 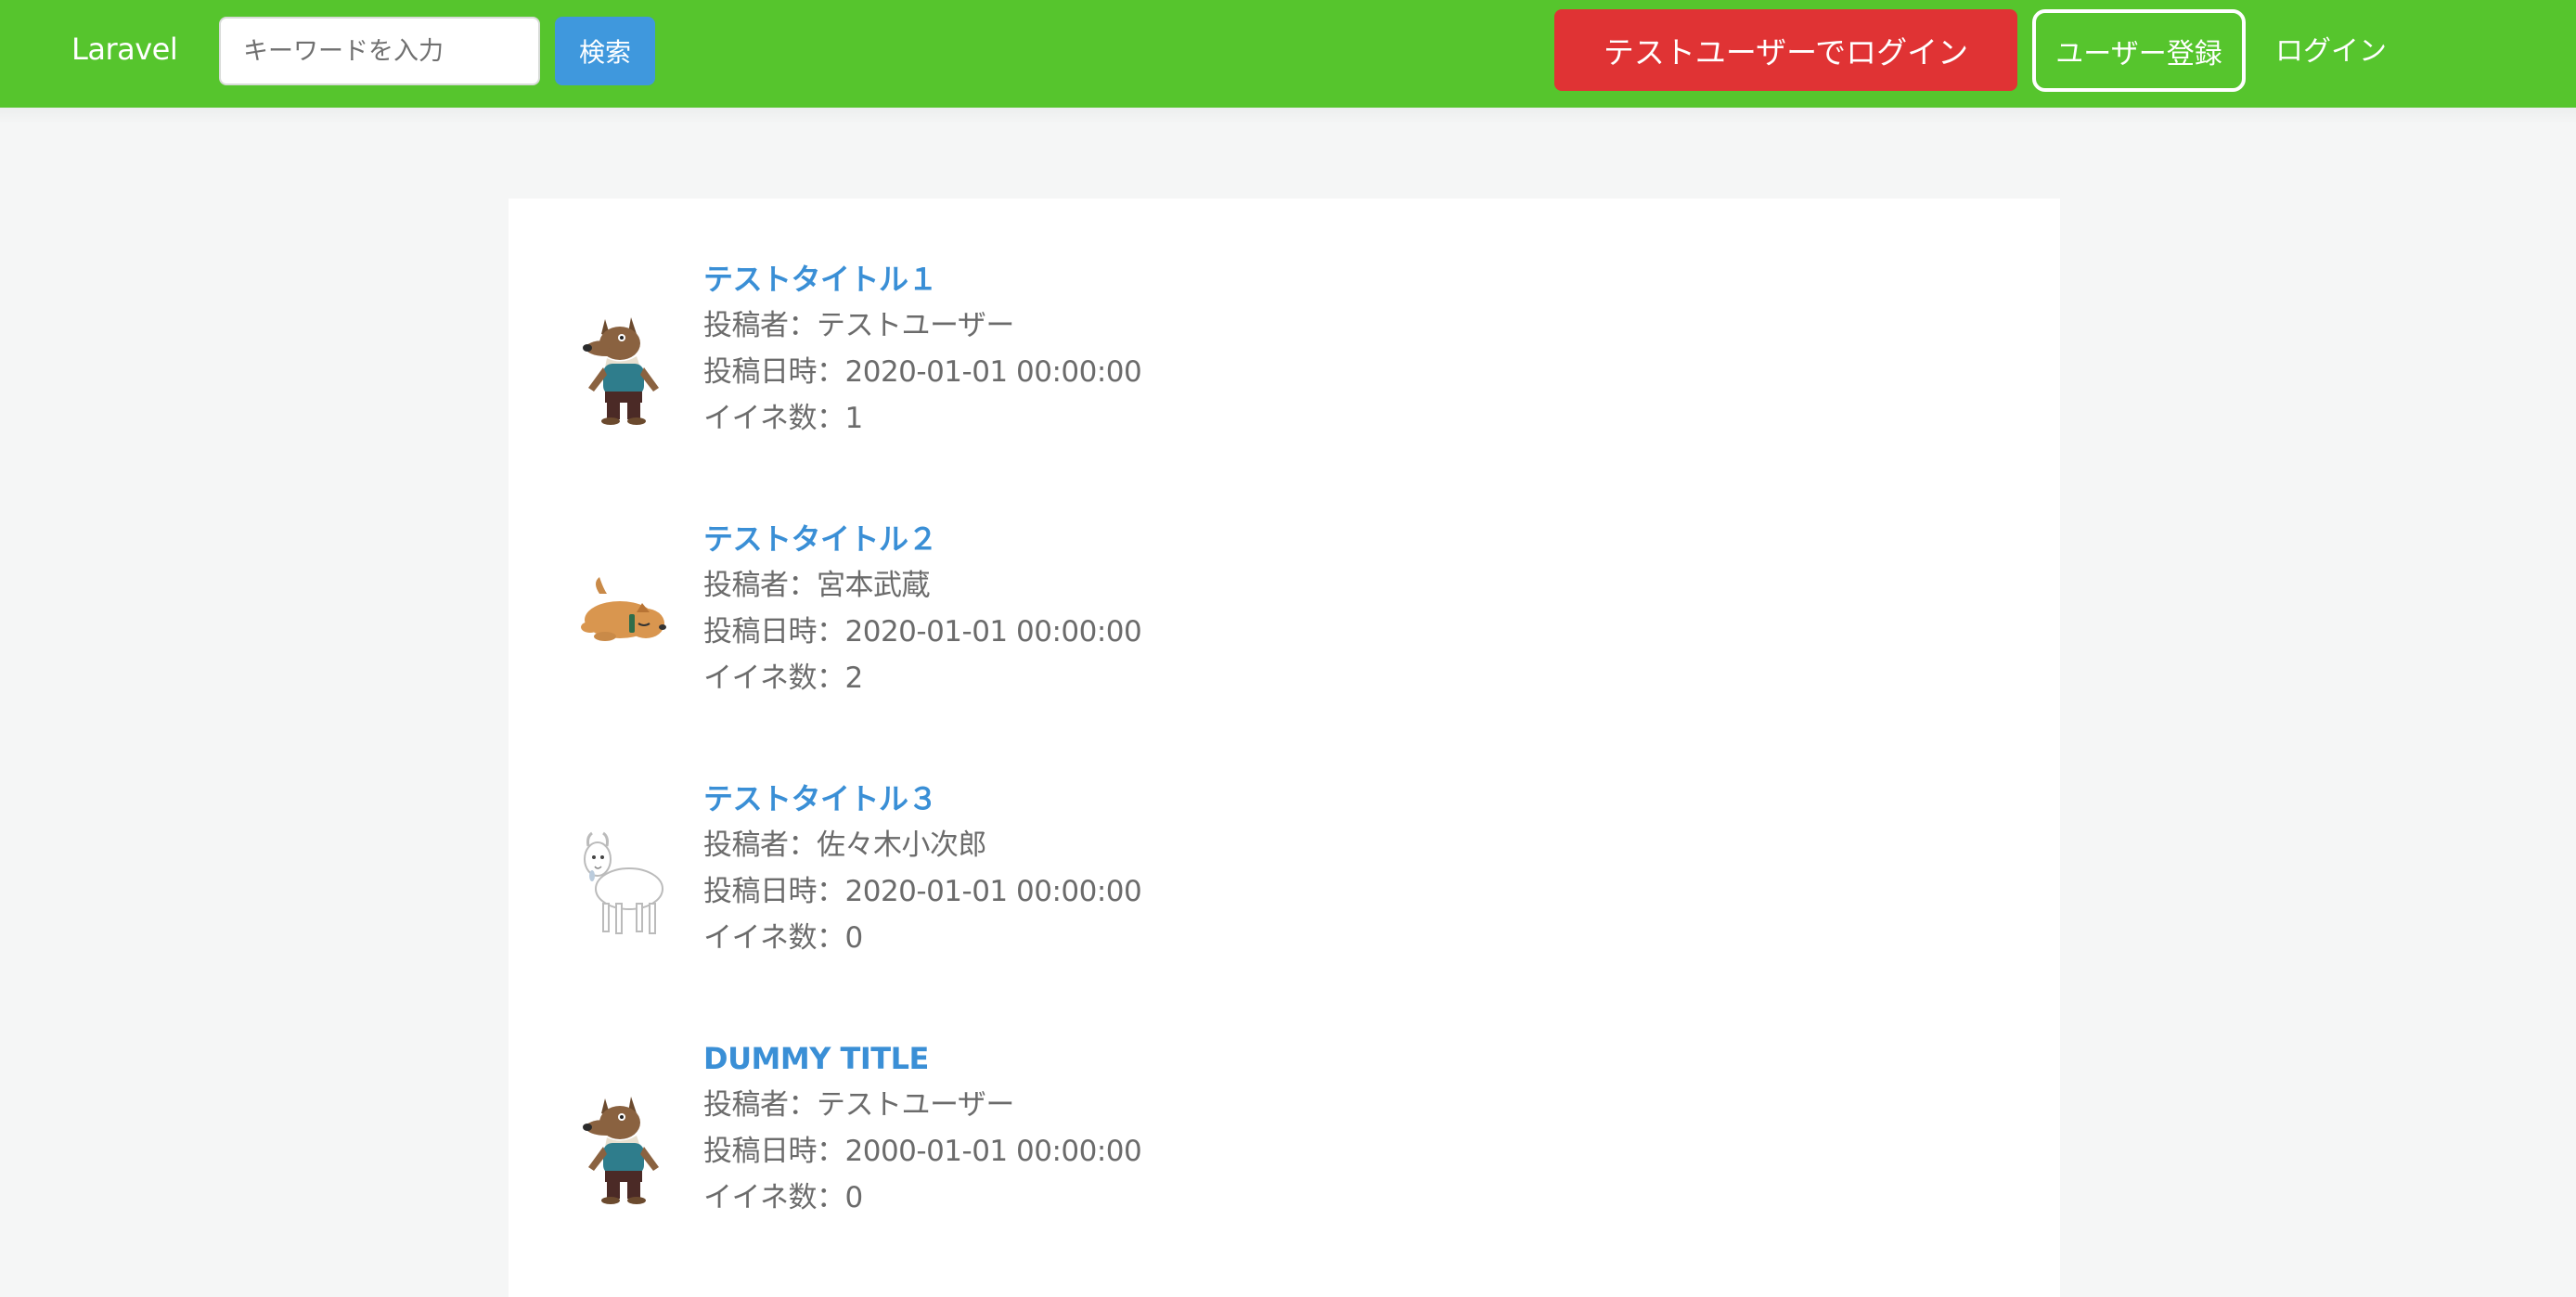 I want to click on post-likes: イイネ数：1, so click(x=783, y=418).